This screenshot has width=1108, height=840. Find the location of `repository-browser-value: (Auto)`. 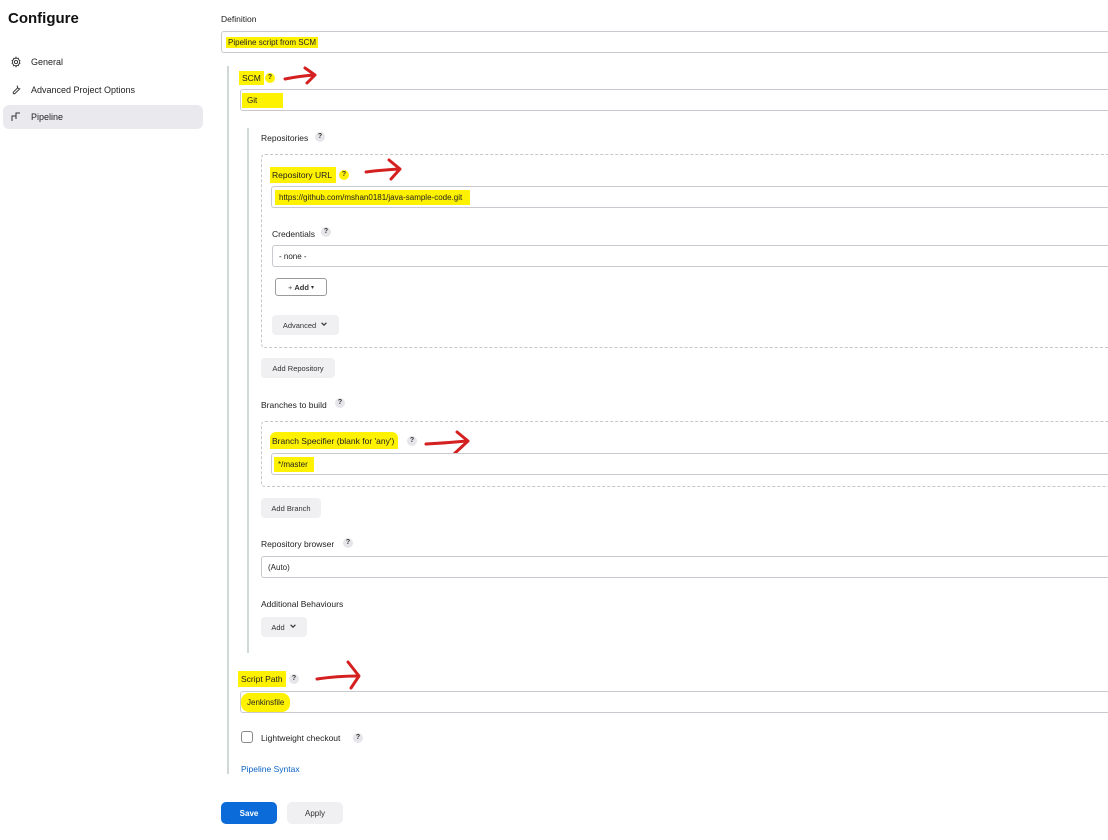

repository-browser-value: (Auto) is located at coordinates (279, 567).